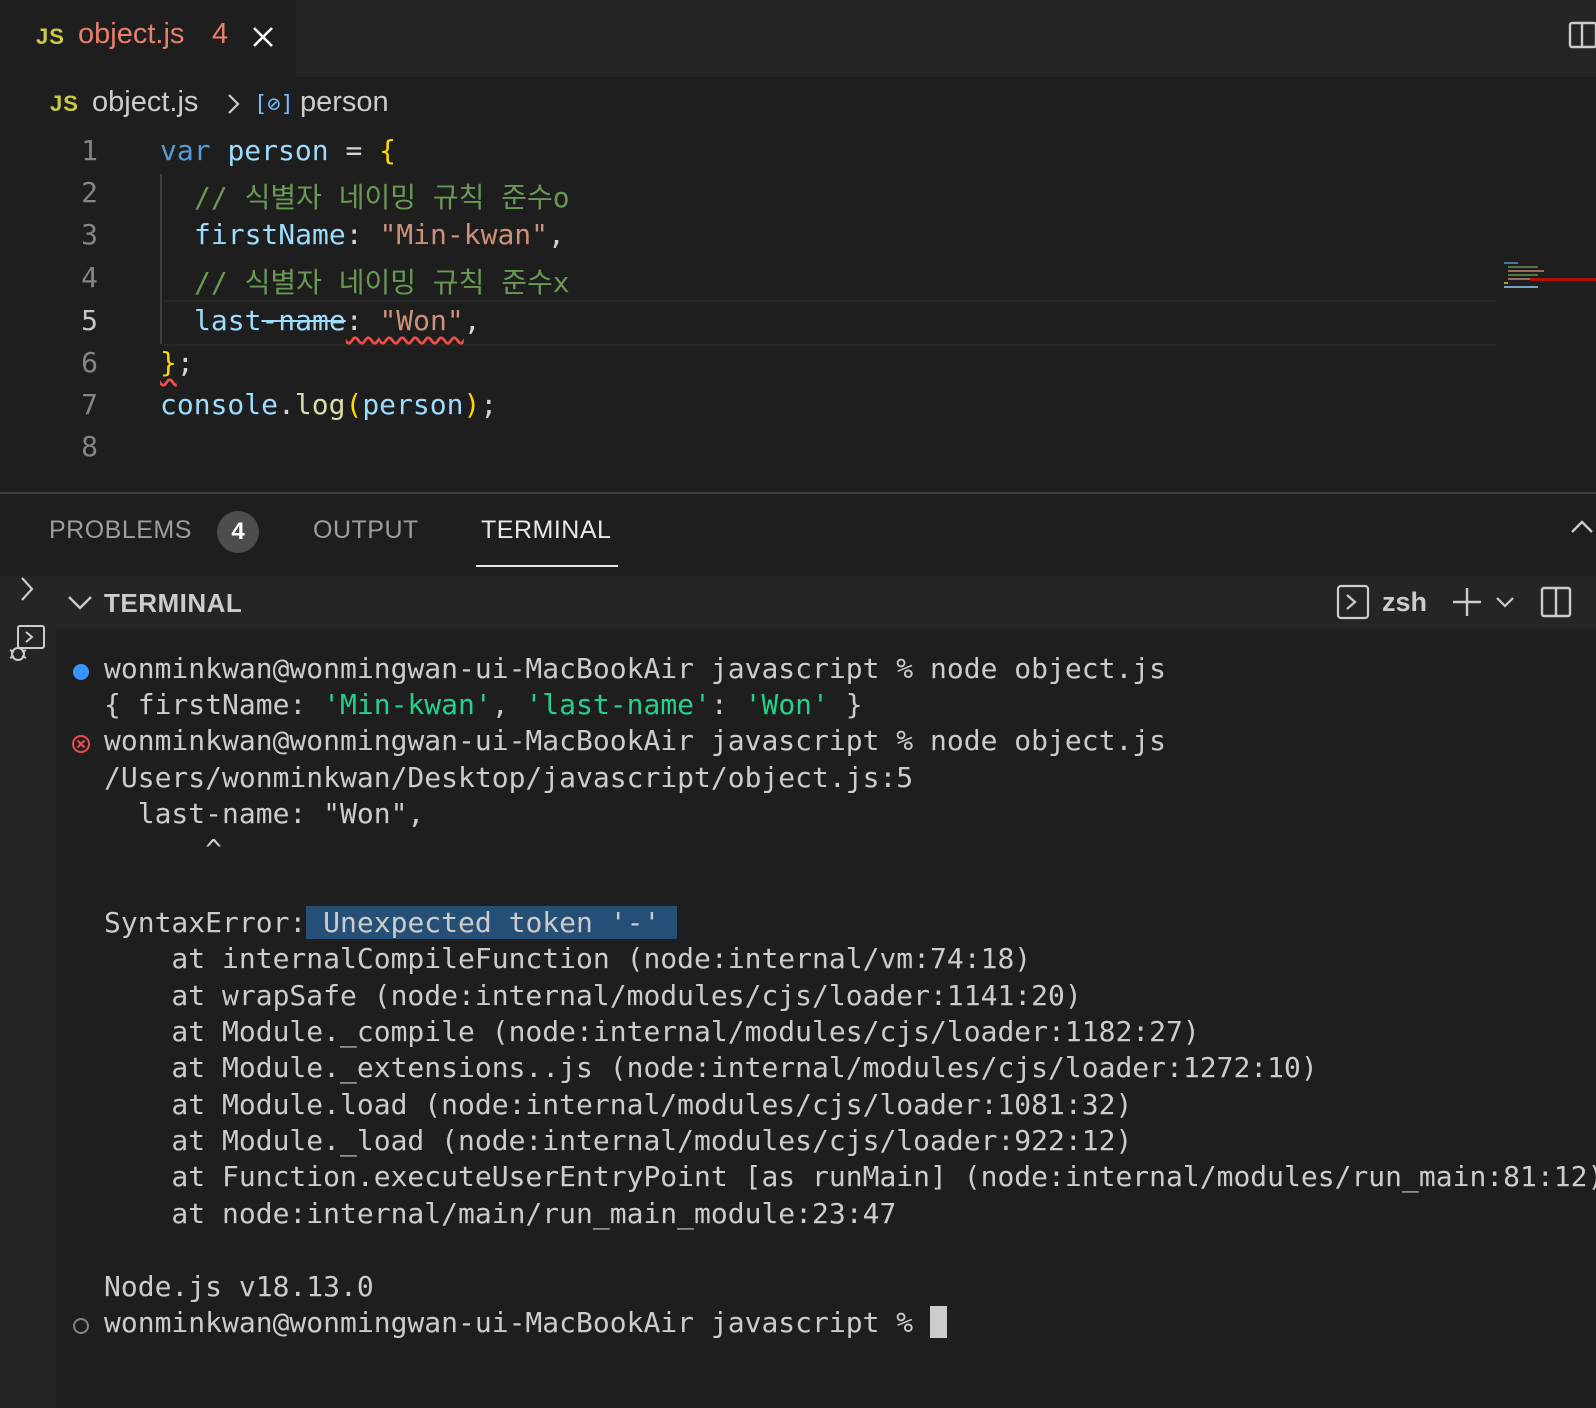 Image resolution: width=1596 pixels, height=1408 pixels. What do you see at coordinates (1582, 527) in the screenshot?
I see `chevron-up-icon` at bounding box center [1582, 527].